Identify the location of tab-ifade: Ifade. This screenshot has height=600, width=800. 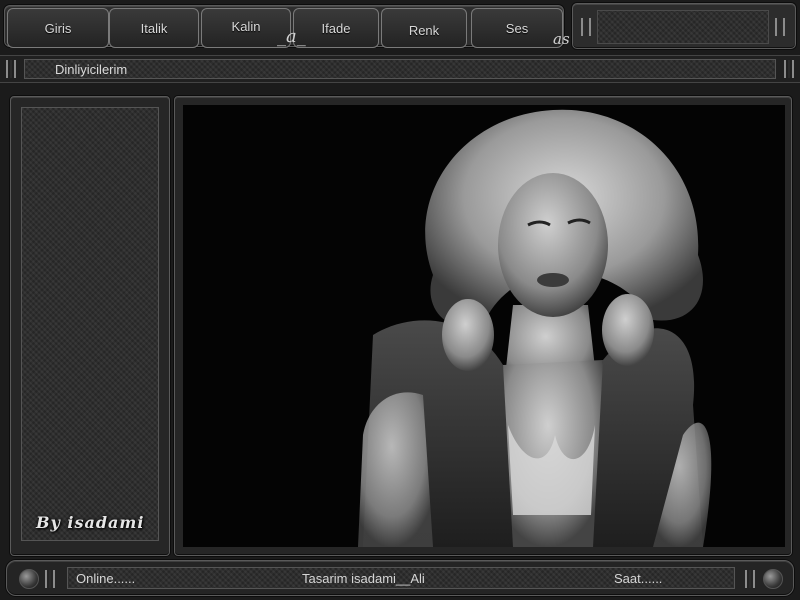
(336, 28).